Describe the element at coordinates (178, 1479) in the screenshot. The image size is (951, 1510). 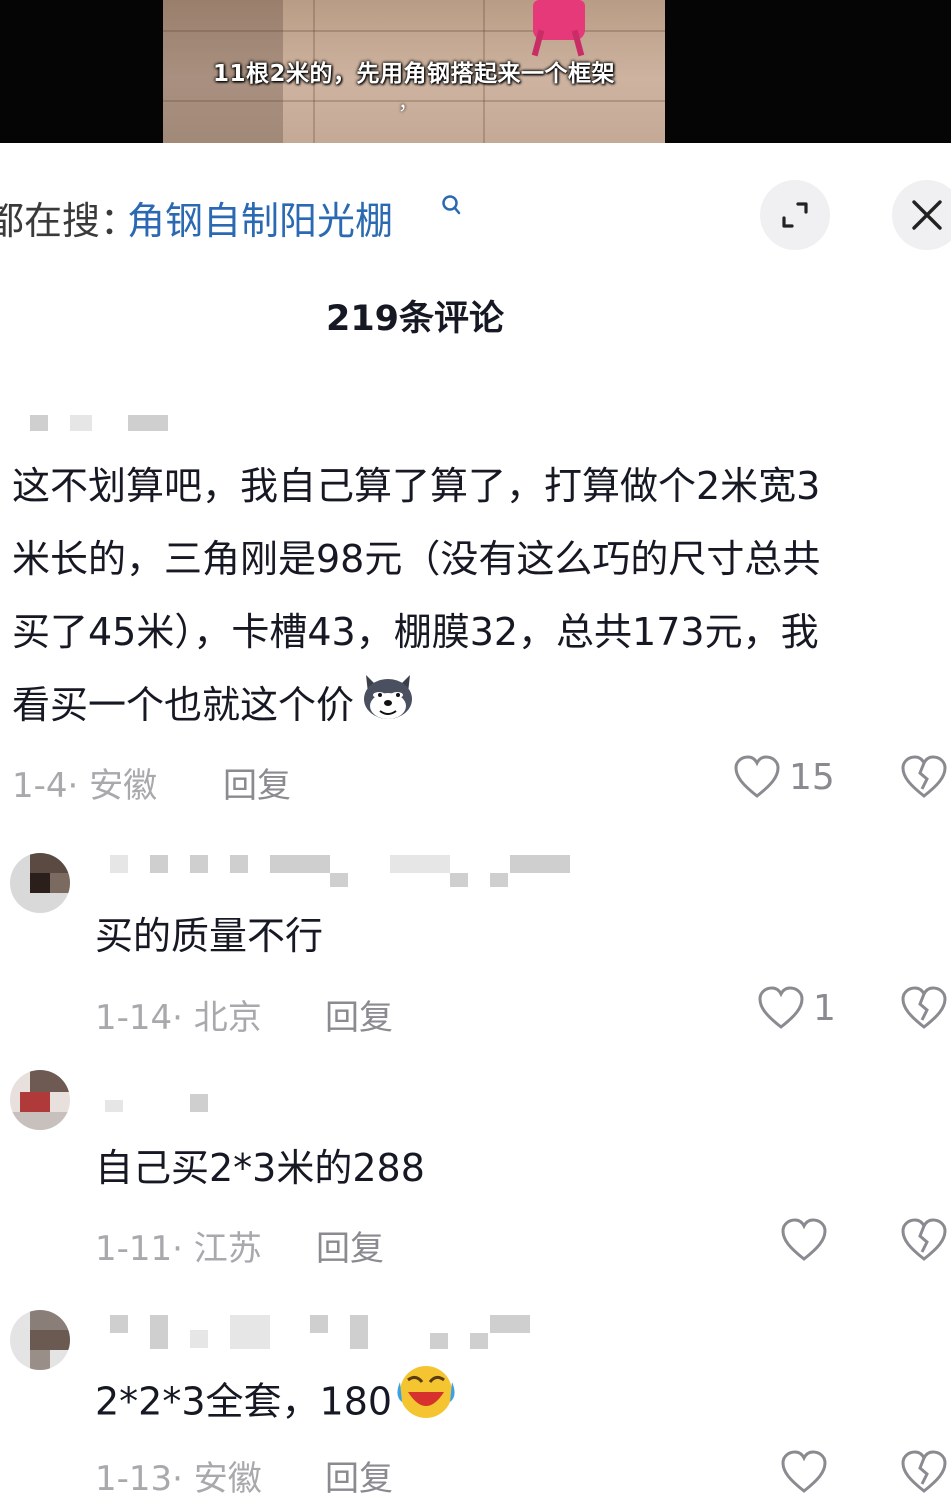
I see `comment-date-location: 1-13· 安徽` at that location.